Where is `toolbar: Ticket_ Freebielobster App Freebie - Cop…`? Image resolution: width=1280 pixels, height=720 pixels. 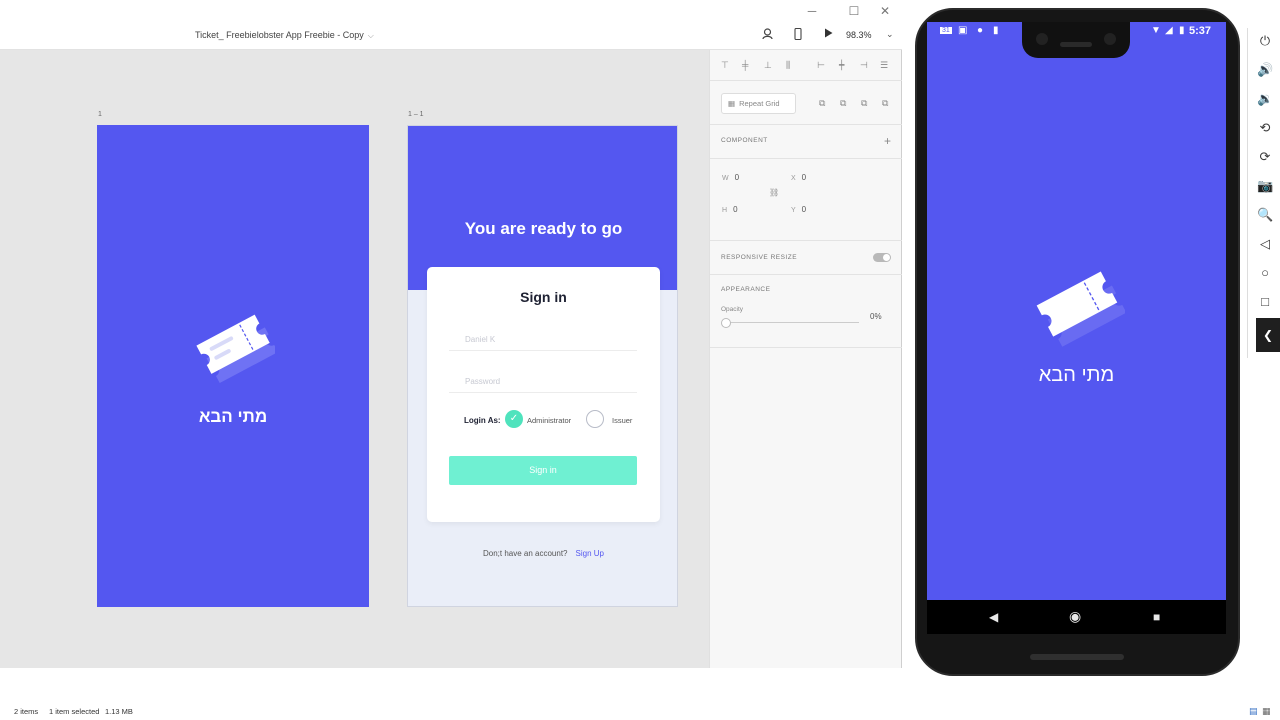
toolbar: Ticket_ Freebielobster App Freebie - Cop… is located at coordinates (451, 36).